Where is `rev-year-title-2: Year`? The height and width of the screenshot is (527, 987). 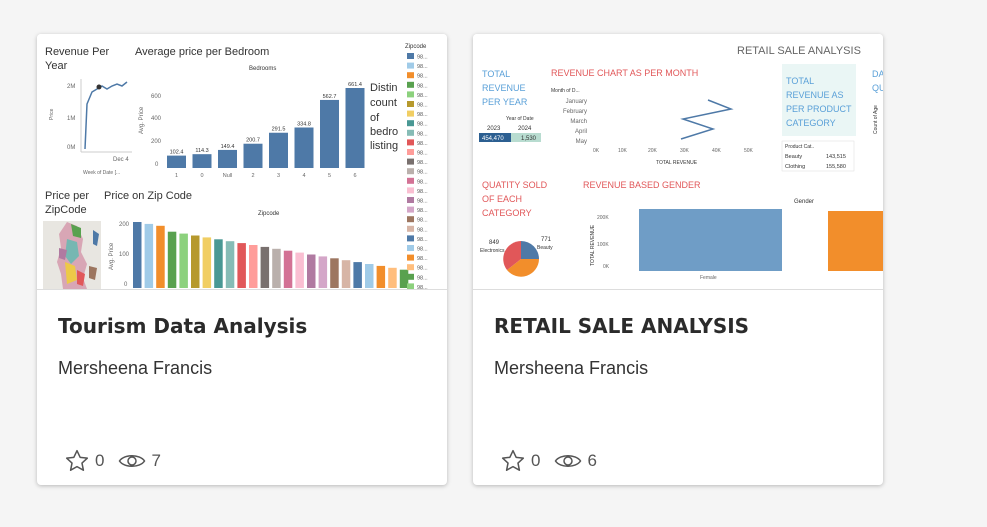 rev-year-title-2: Year is located at coordinates (56, 66).